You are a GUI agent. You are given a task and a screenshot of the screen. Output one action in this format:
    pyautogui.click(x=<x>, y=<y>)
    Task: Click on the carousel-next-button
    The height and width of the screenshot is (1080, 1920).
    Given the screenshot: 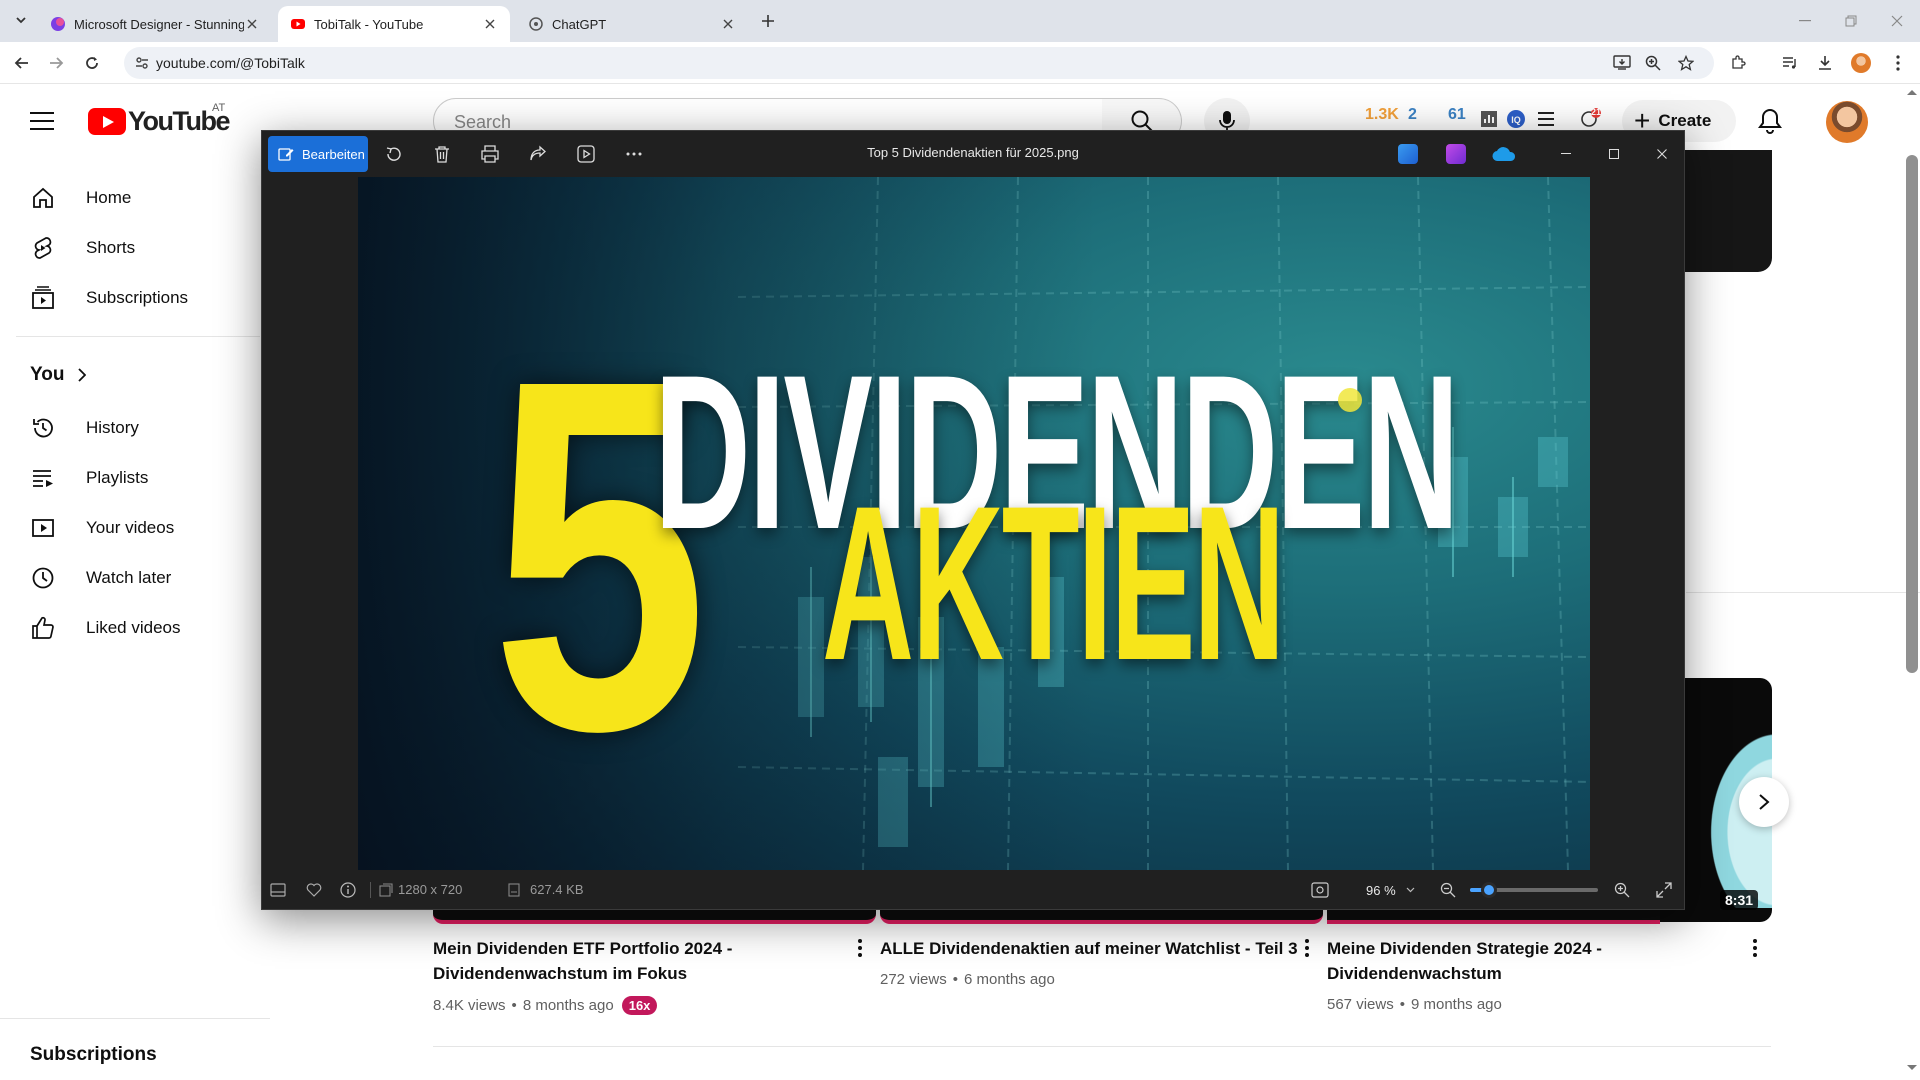 What is the action you would take?
    pyautogui.click(x=1764, y=802)
    